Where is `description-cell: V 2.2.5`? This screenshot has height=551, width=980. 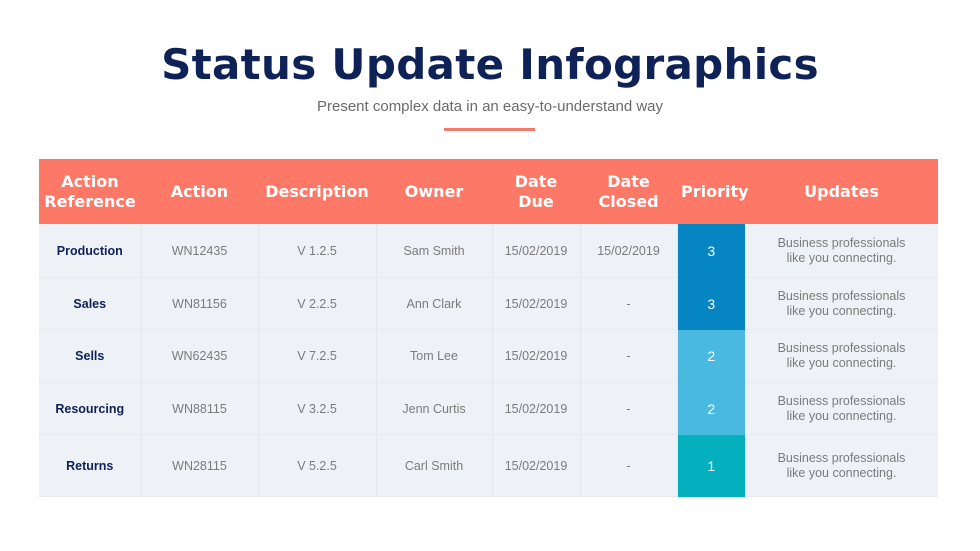 description-cell: V 2.2.5 is located at coordinates (317, 303).